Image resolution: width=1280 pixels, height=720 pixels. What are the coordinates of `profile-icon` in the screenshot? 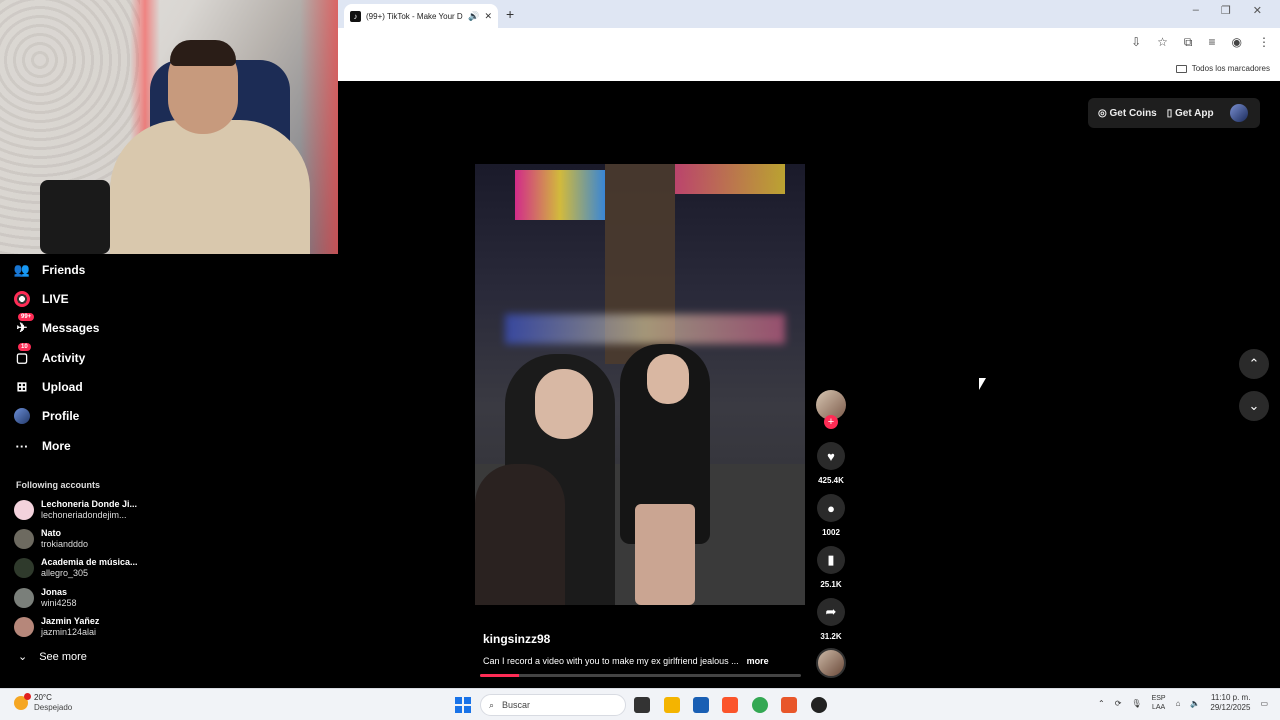 It's located at (22, 416).